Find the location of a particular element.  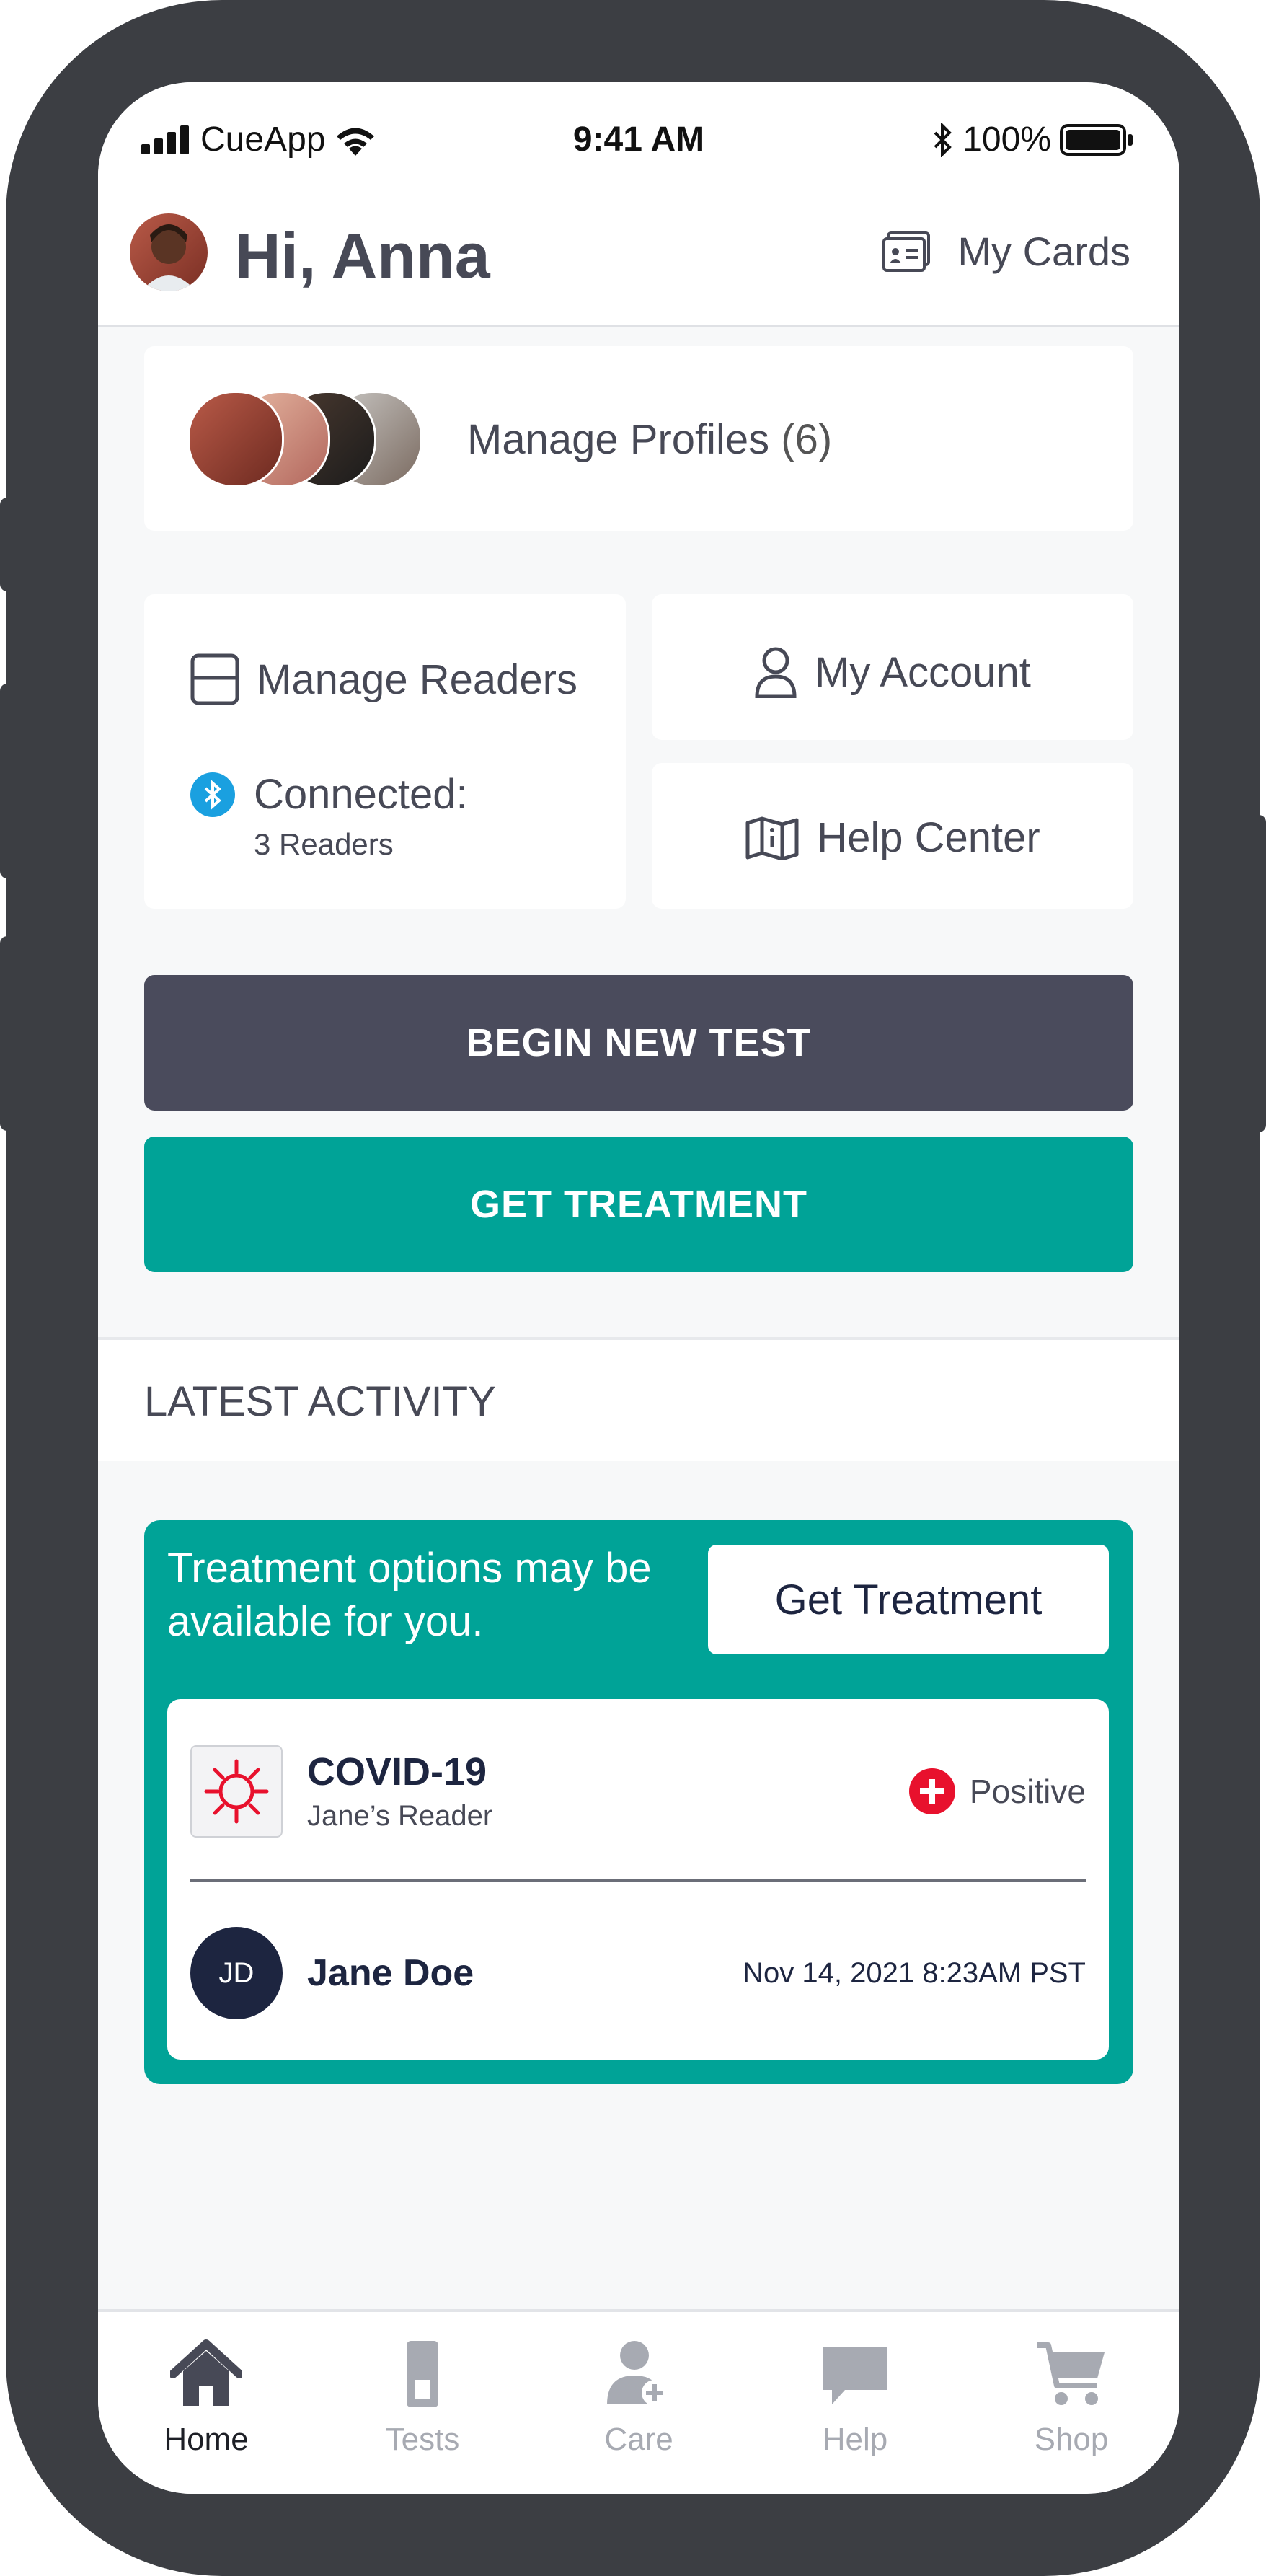

connection-status: Connected: 3 Readers is located at coordinates (329, 816).